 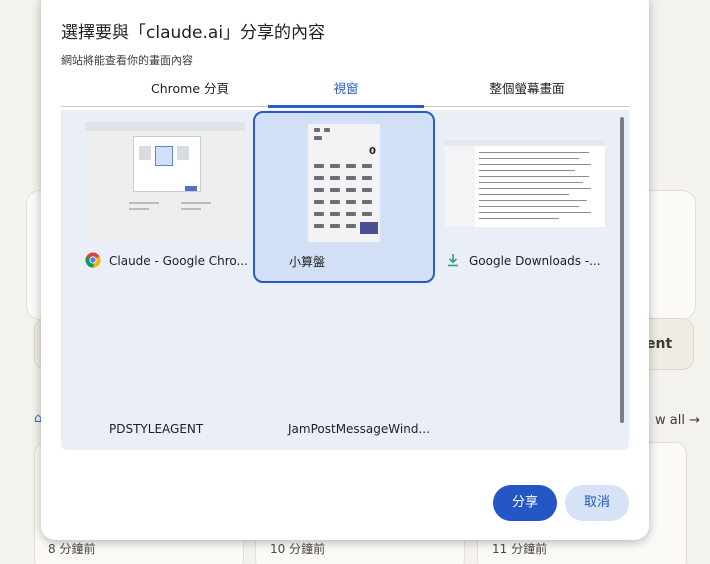 What do you see at coordinates (677, 420) in the screenshot?
I see `view-all-link: w all →` at bounding box center [677, 420].